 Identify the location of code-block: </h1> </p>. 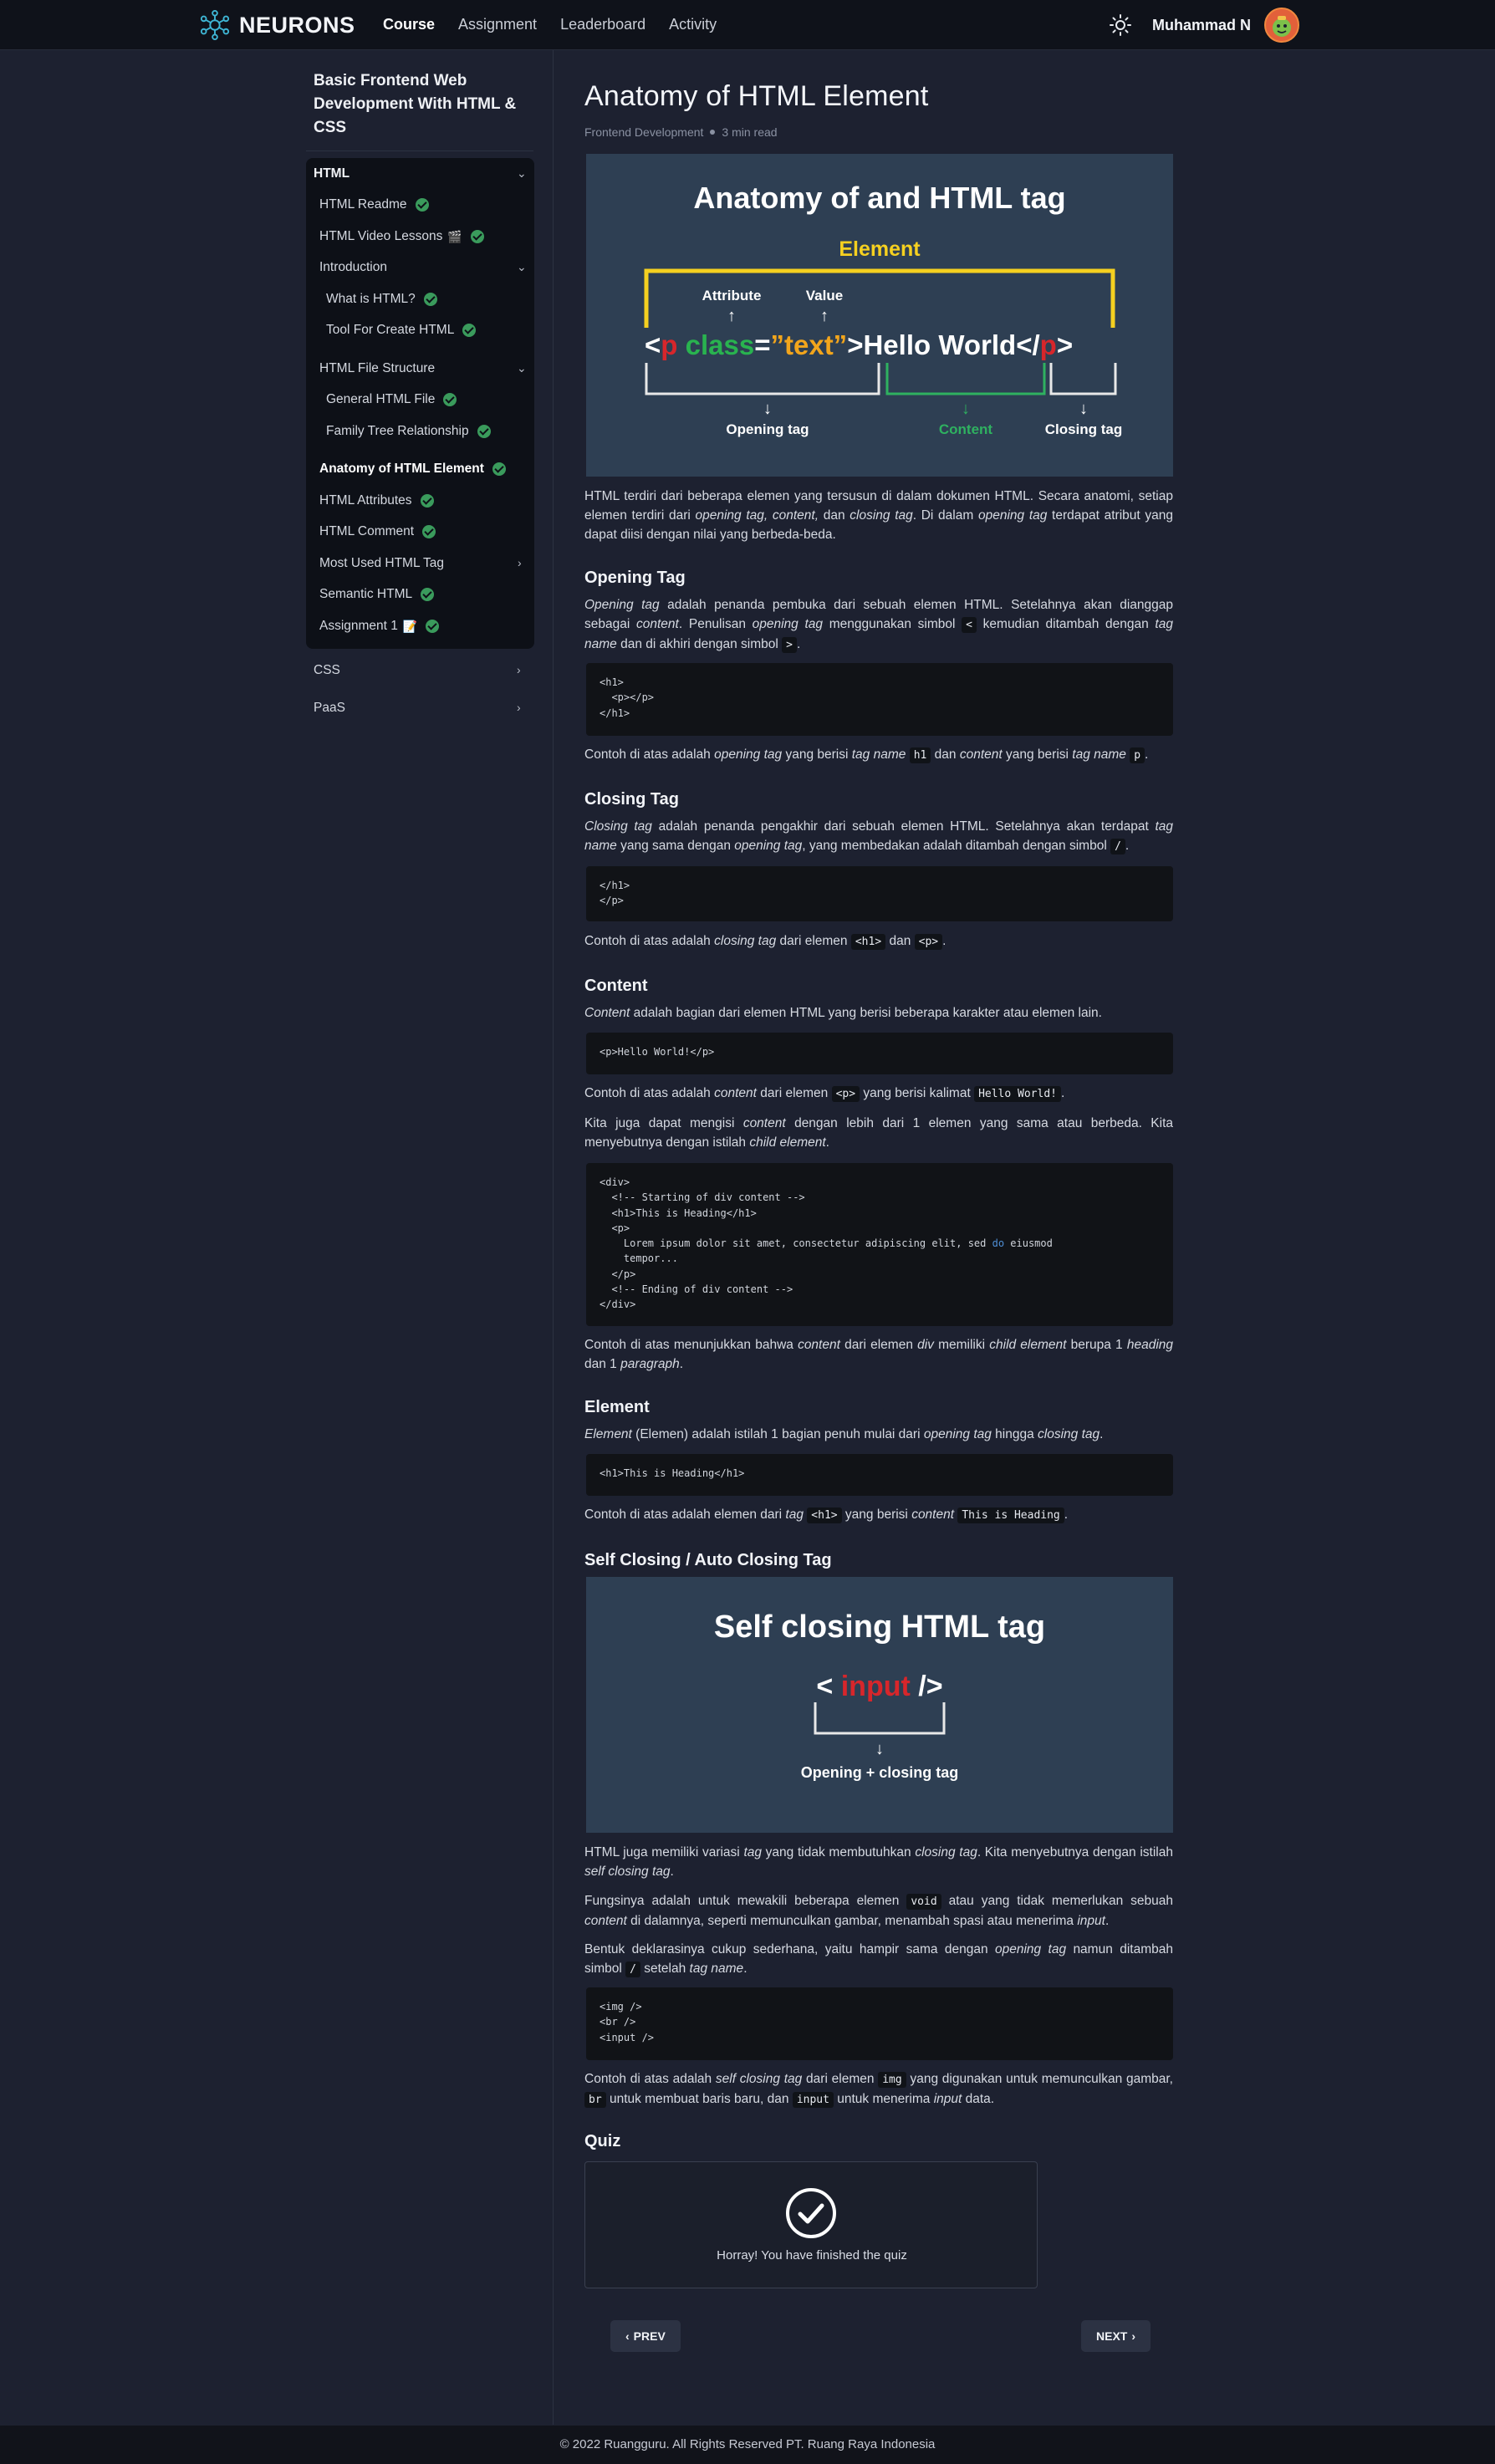
(880, 893).